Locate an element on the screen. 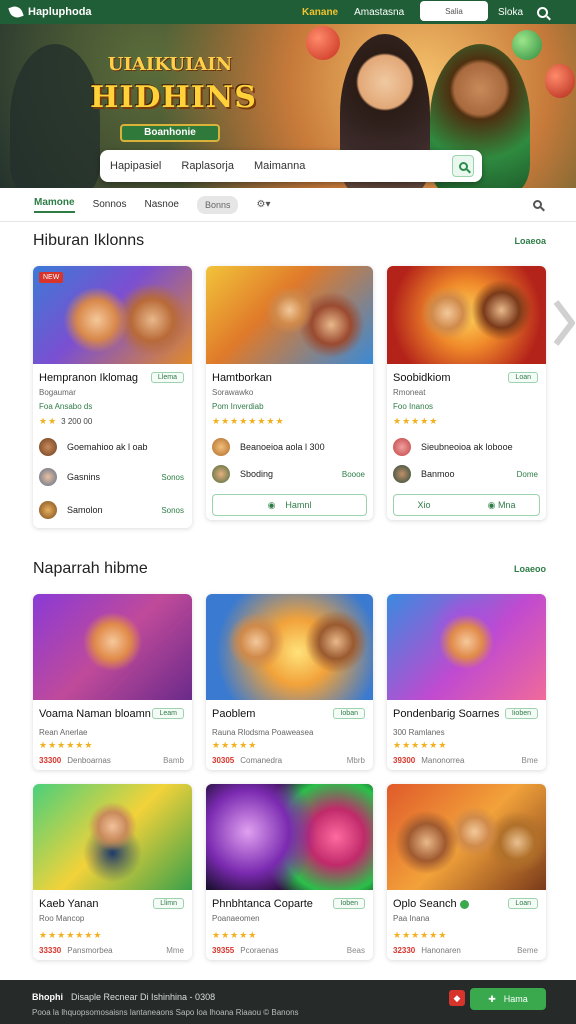 Image resolution: width=576 pixels, height=1024 pixels. gift-icon: ◆ is located at coordinates (457, 998).